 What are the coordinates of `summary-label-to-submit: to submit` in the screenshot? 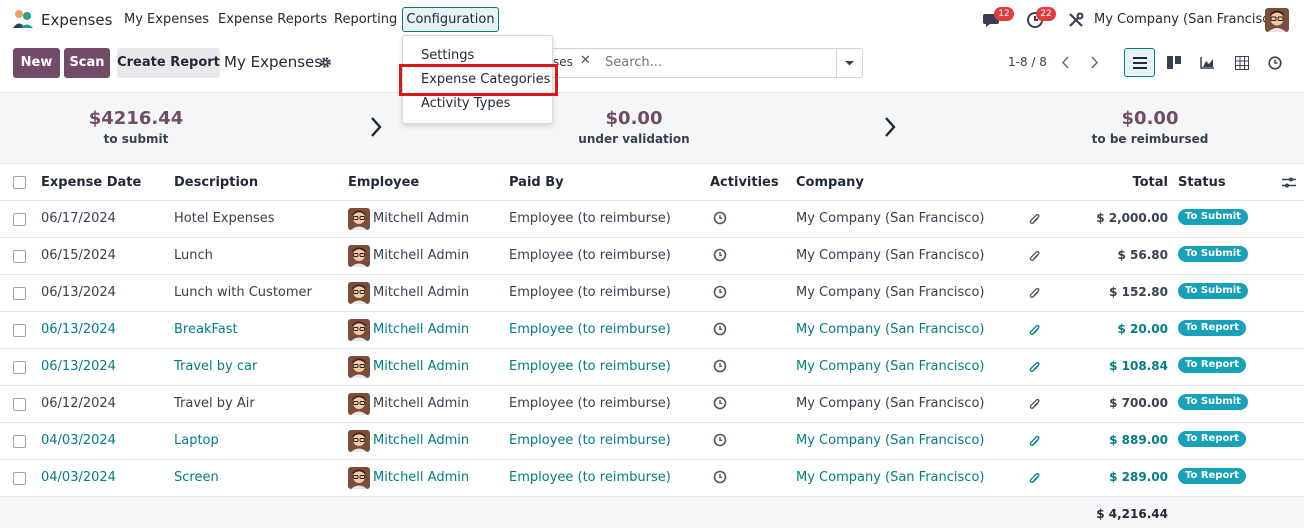 It's located at (136, 139).